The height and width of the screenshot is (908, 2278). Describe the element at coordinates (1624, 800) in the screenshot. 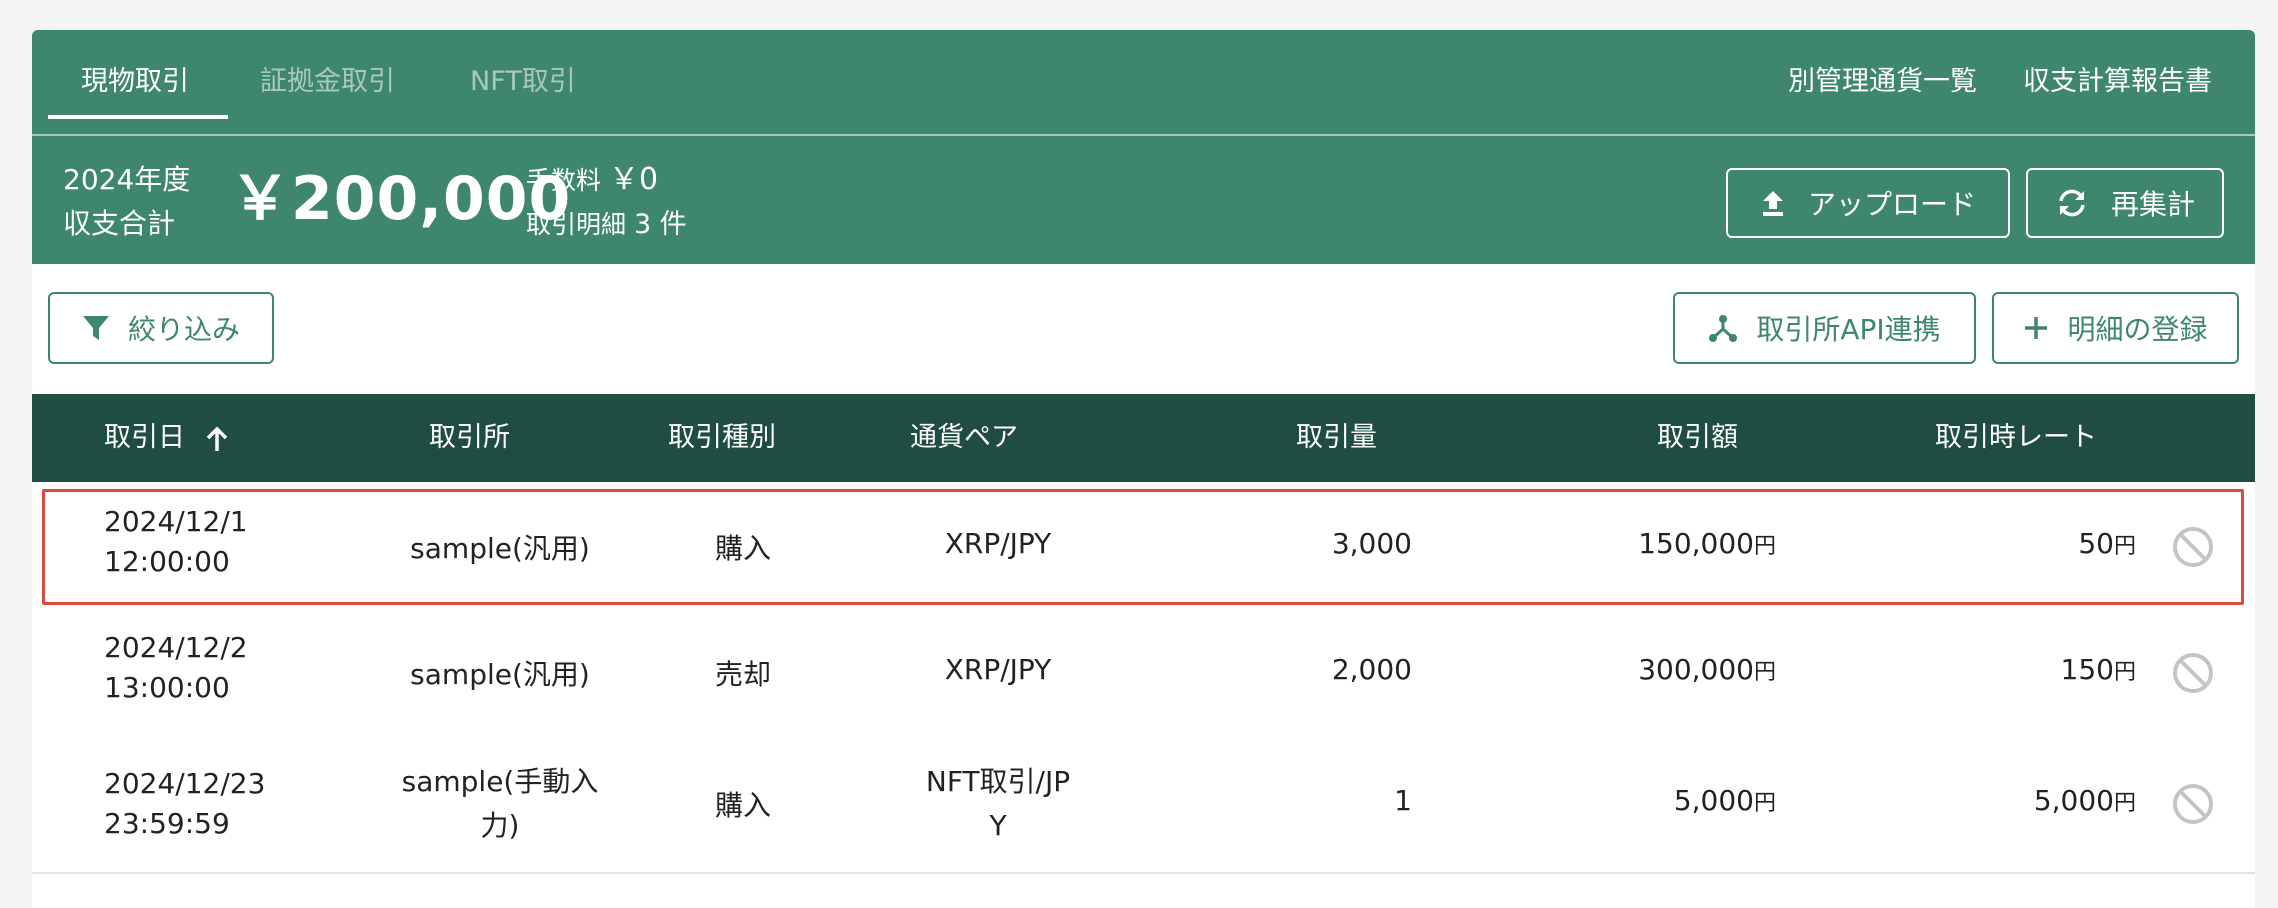

I see `row-value: 5,000円` at that location.